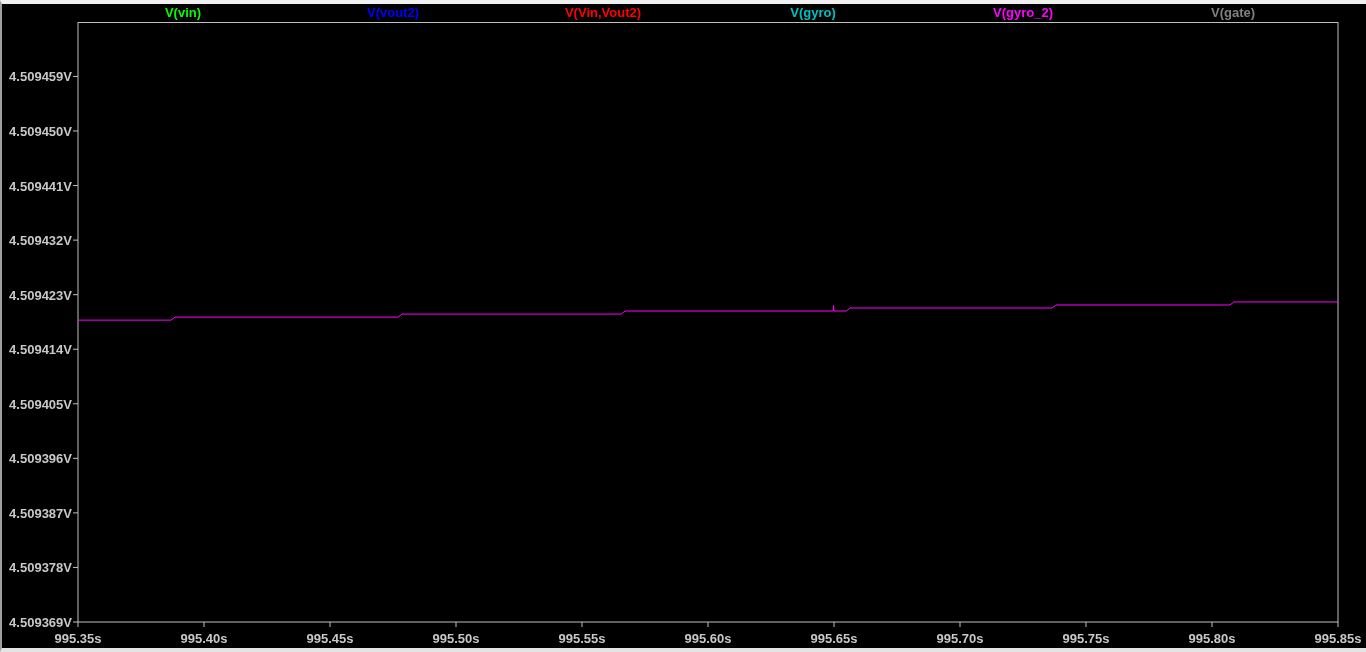 The image size is (1366, 652). What do you see at coordinates (1338, 638) in the screenshot?
I see `x-tick-label: 995.85s` at bounding box center [1338, 638].